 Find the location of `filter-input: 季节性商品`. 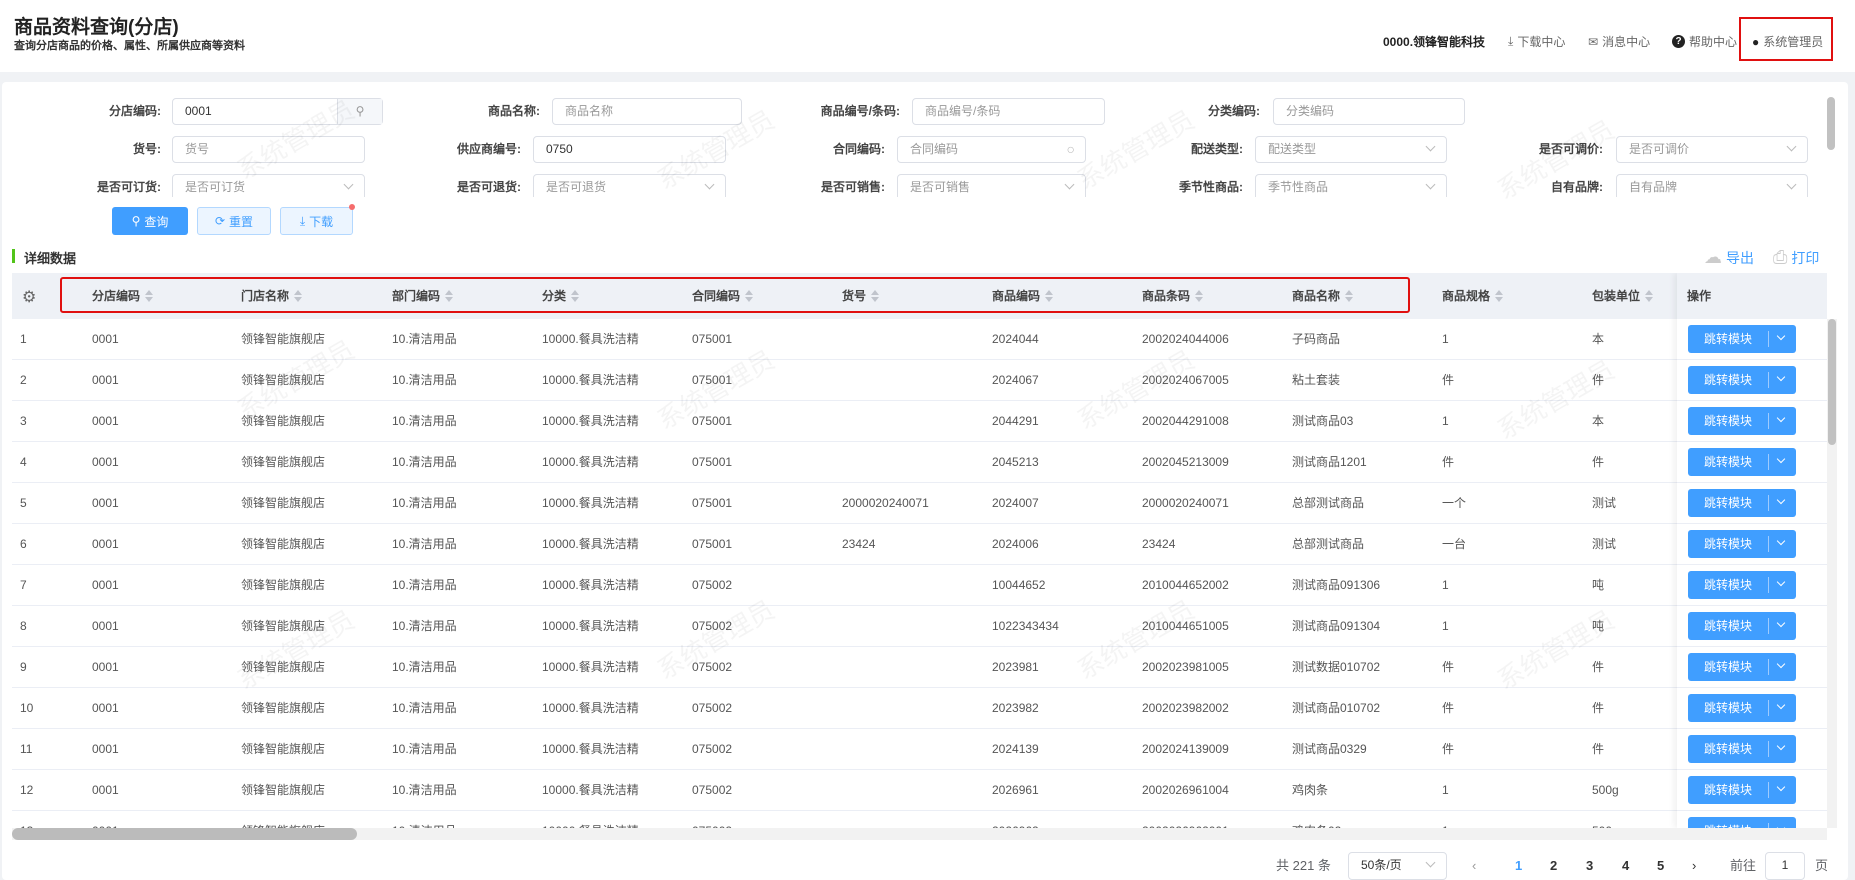

filter-input: 季节性商品 is located at coordinates (1351, 185).